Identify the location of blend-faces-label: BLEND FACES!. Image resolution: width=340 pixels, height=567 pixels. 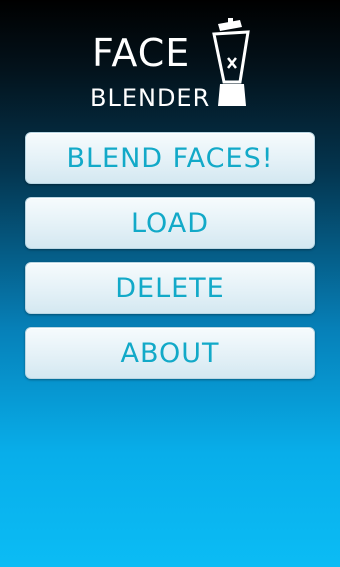
(170, 158).